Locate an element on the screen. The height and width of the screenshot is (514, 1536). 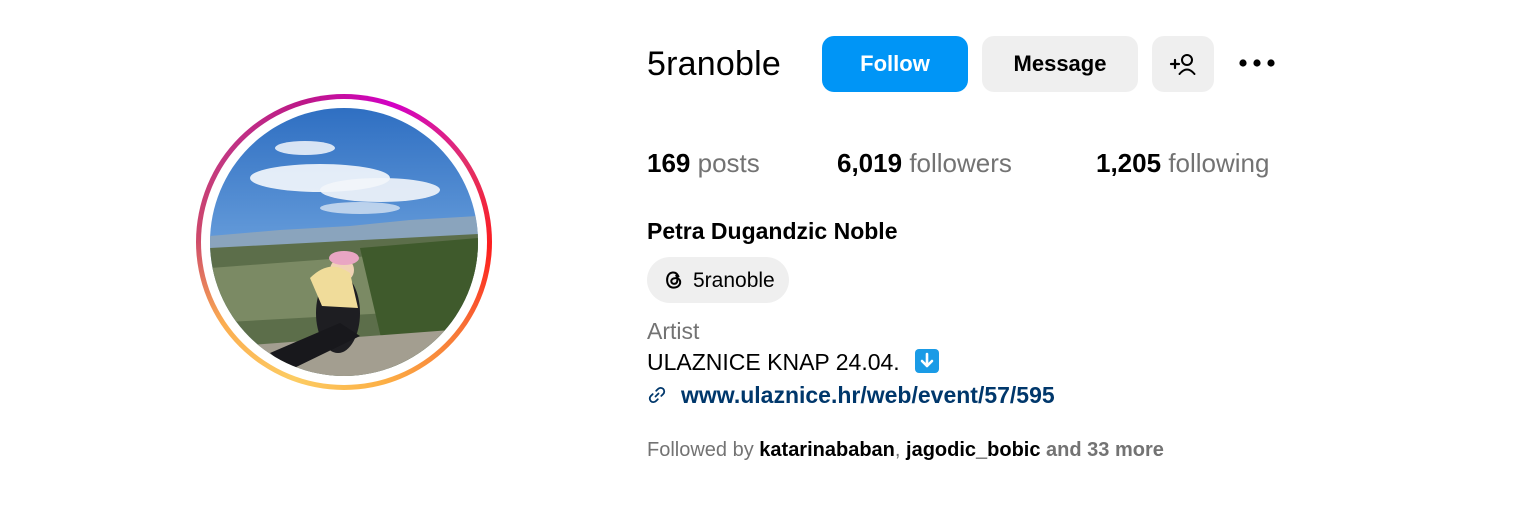
threads-badge: 5ranoble is located at coordinates (718, 280).